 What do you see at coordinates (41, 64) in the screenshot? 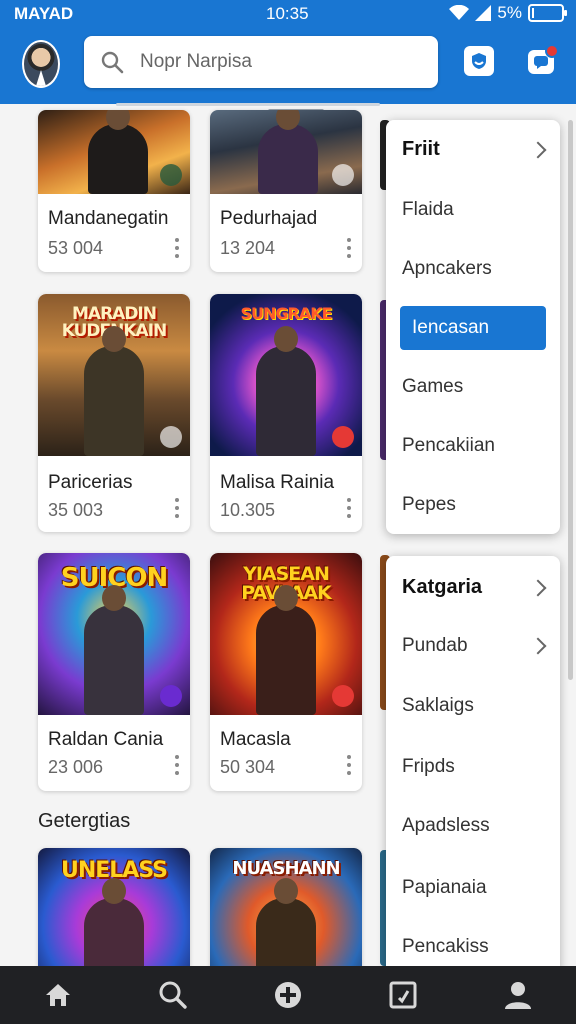
I see `avatar` at bounding box center [41, 64].